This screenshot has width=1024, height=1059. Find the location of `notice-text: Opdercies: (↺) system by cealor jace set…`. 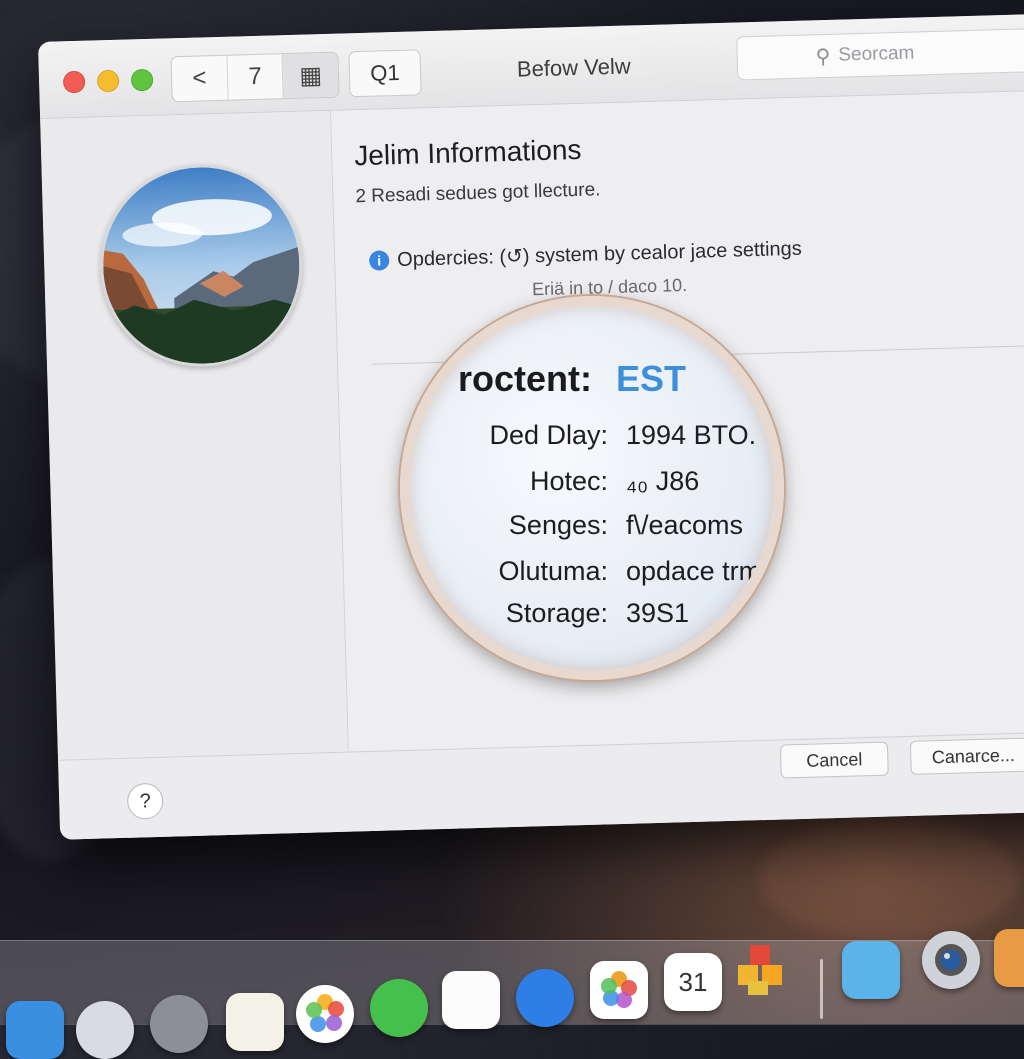

notice-text: Opdercies: (↺) system by cealor jace set… is located at coordinates (599, 254).